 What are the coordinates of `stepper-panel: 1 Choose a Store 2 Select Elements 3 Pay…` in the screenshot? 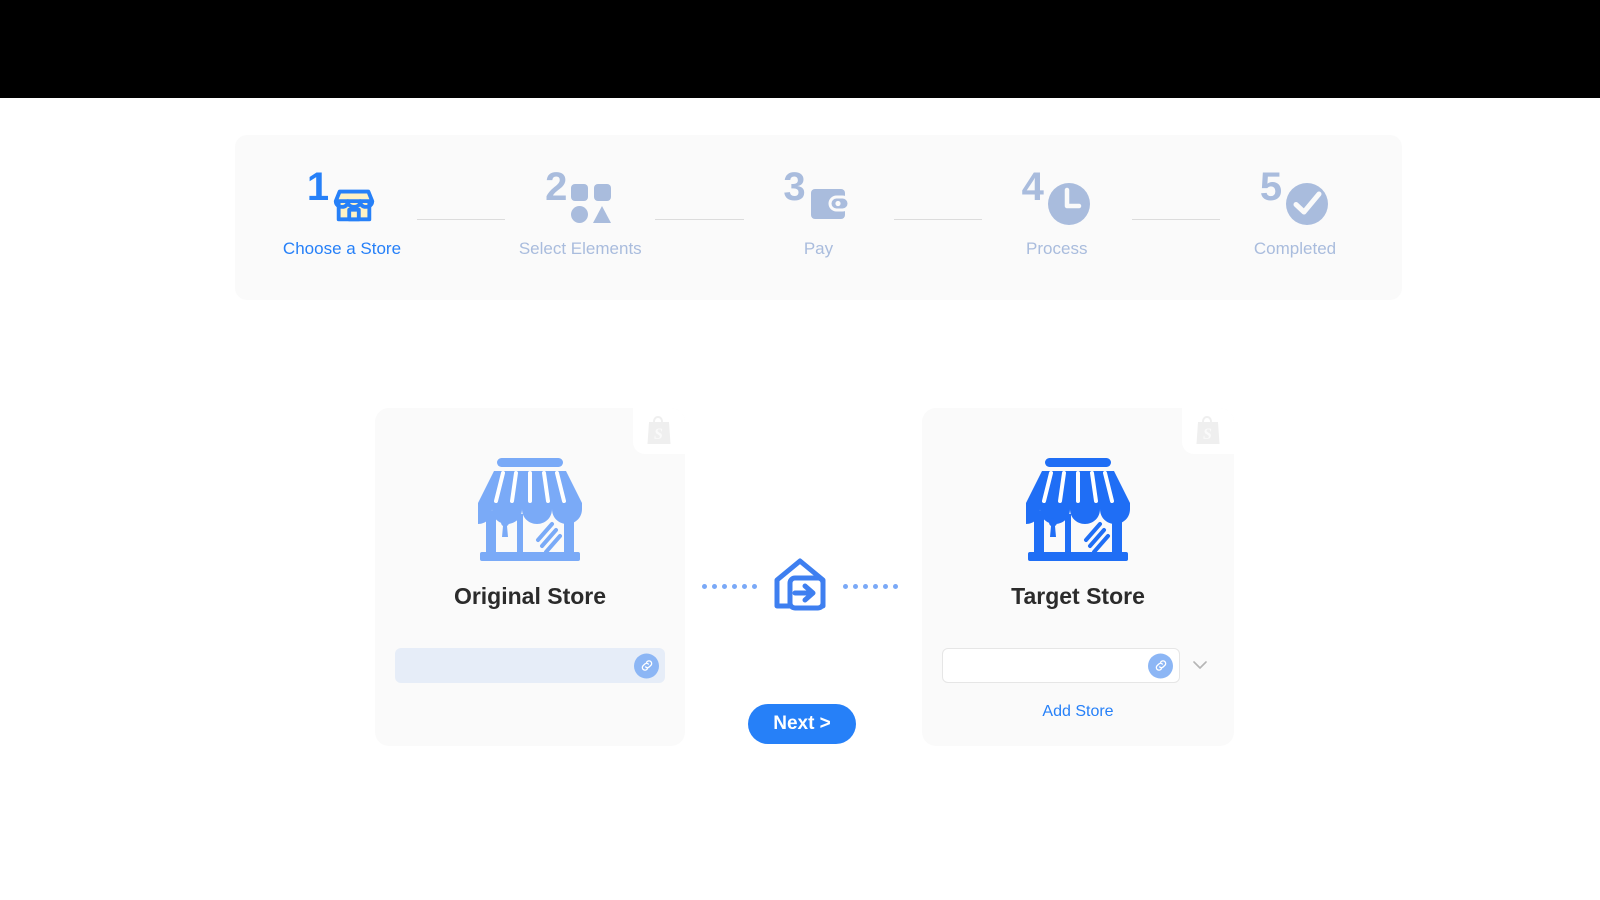 It's located at (818, 217).